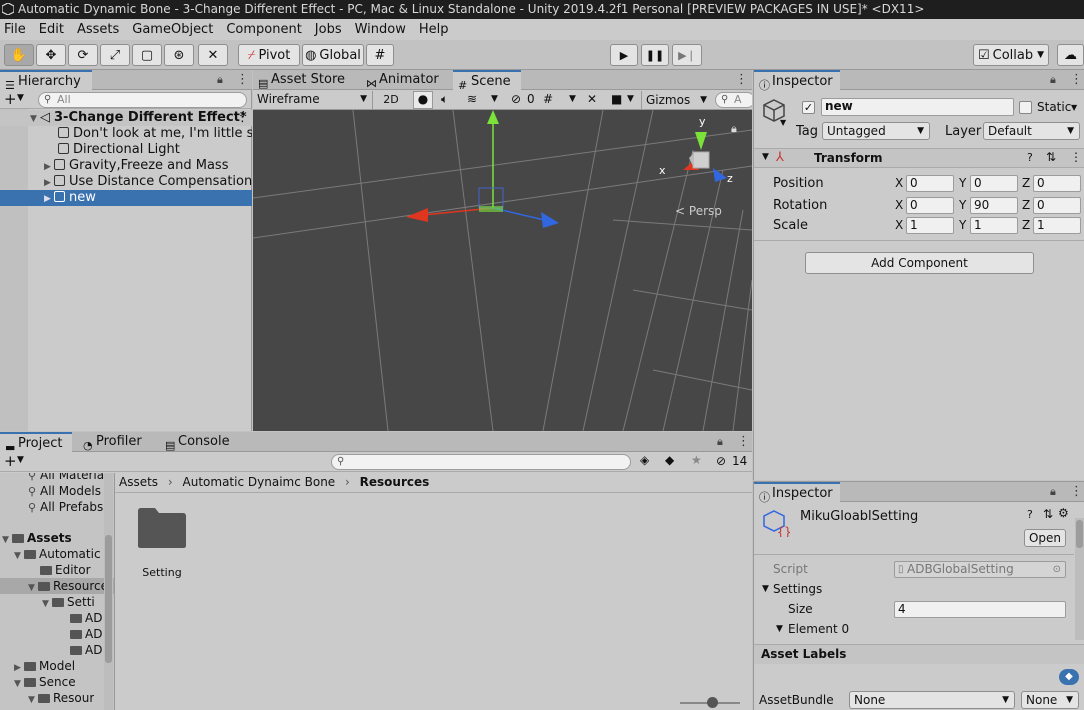  Describe the element at coordinates (980, 609) in the screenshot. I see `size-input: 4` at that location.